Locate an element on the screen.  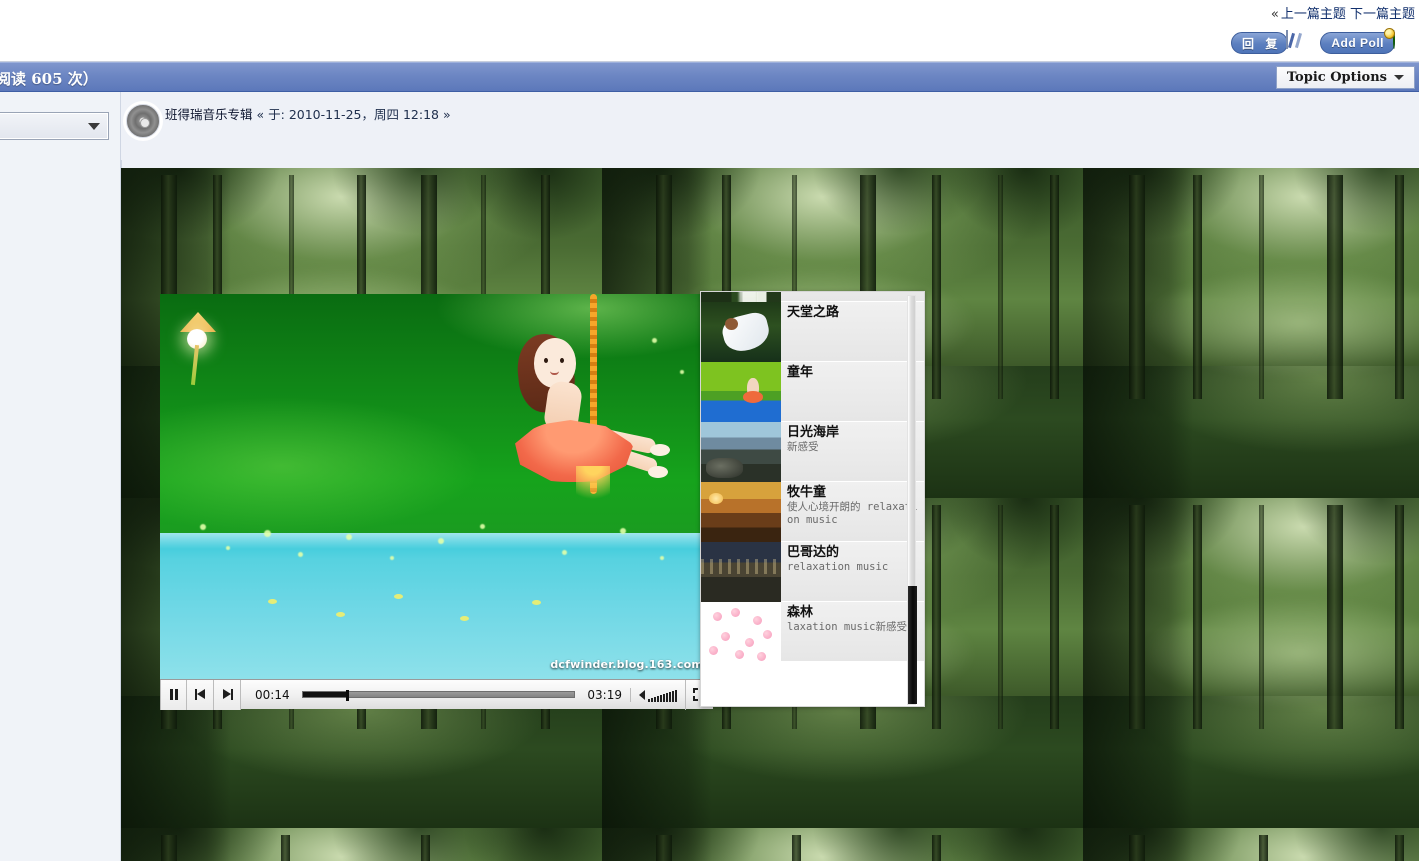
previous-track-icon is located at coordinates (200, 694).